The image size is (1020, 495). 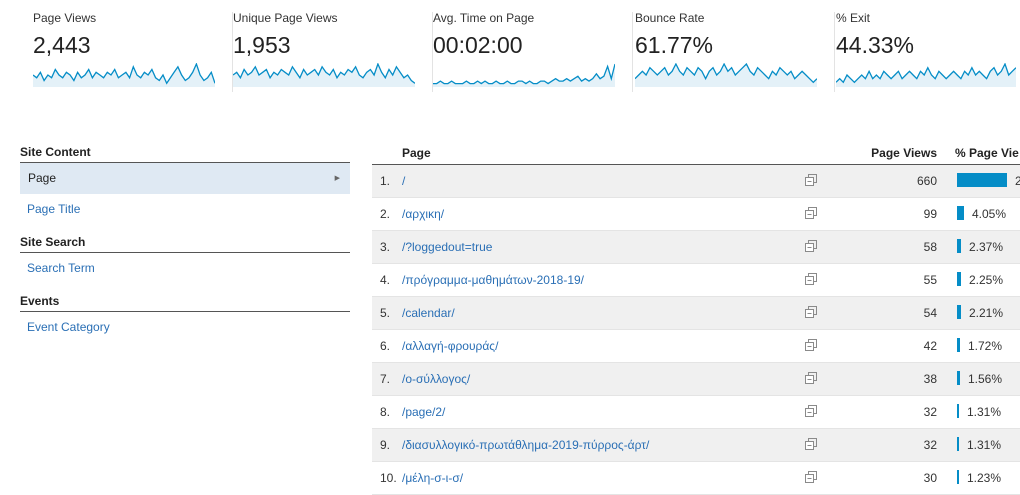 I want to click on column-header-page-views: Page Views, so click(x=904, y=153).